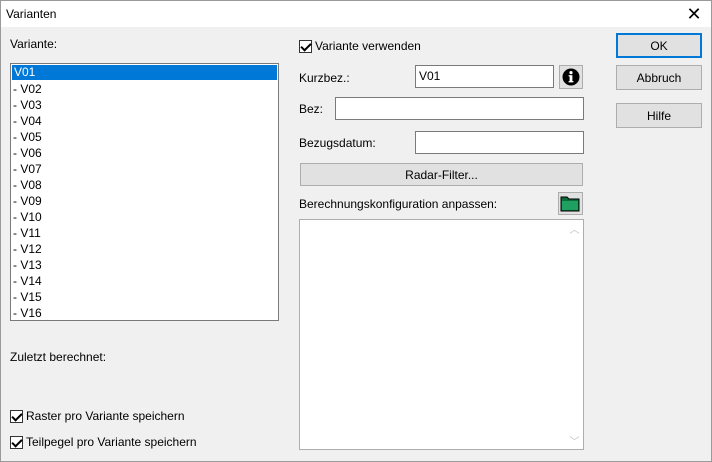 This screenshot has width=712, height=462. What do you see at coordinates (311, 109) in the screenshot?
I see `bez-label: Bez:` at bounding box center [311, 109].